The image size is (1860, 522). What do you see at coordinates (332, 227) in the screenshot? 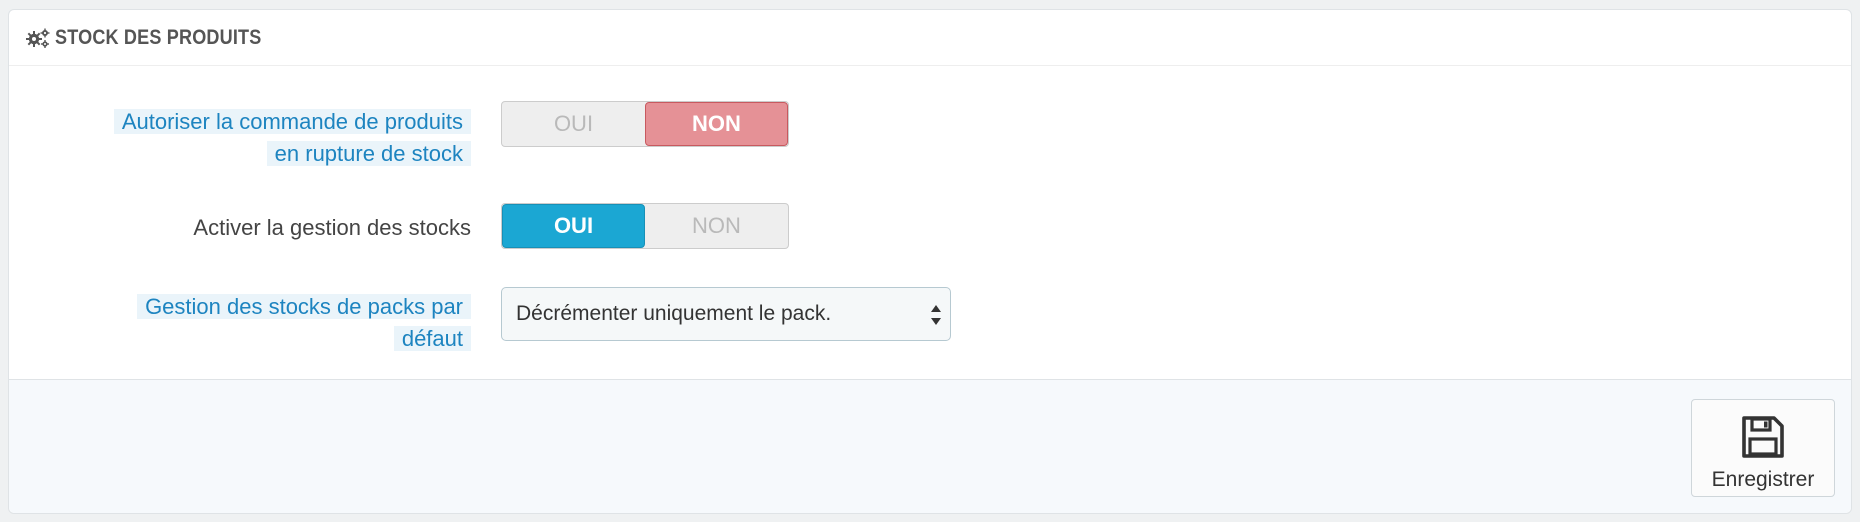
I see `stock-management-label: Activer la gestion des stocks` at bounding box center [332, 227].